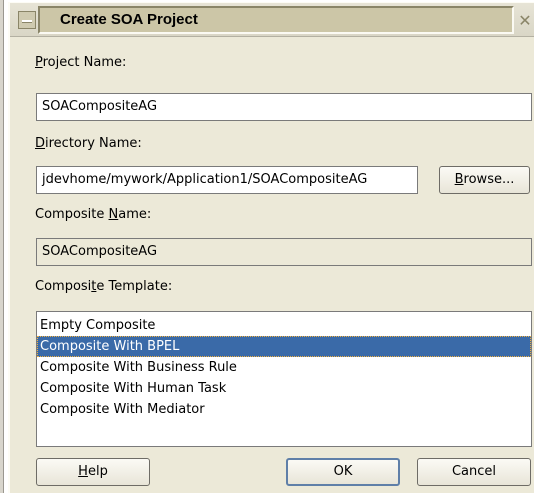 Image resolution: width=534 pixels, height=493 pixels. Describe the element at coordinates (93, 143) in the screenshot. I see `directory-name-label-text: irectory Name:` at that location.